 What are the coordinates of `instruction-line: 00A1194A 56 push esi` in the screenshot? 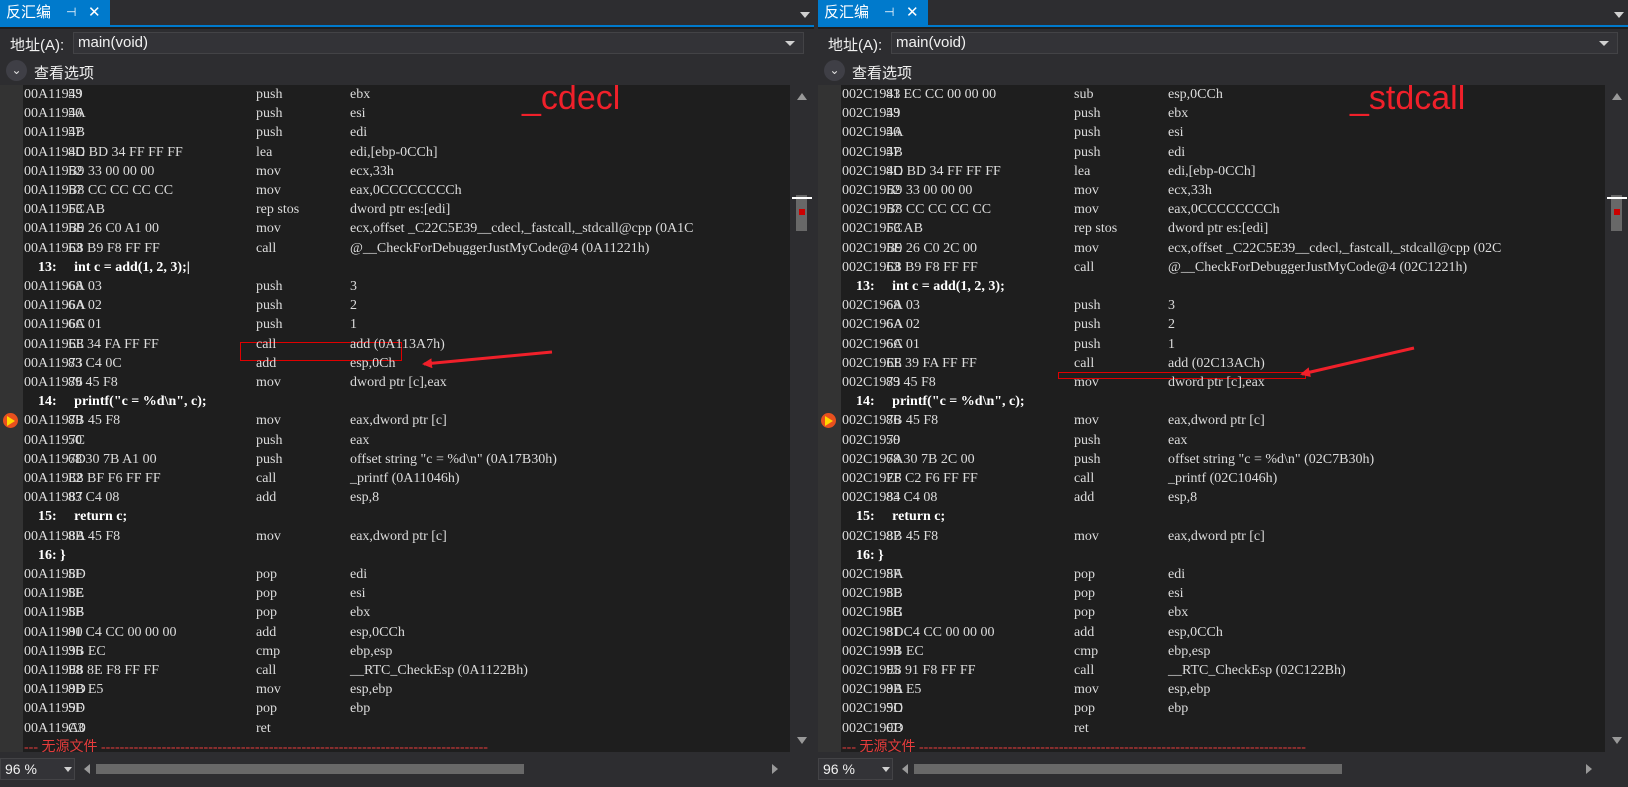 It's located at (395, 113).